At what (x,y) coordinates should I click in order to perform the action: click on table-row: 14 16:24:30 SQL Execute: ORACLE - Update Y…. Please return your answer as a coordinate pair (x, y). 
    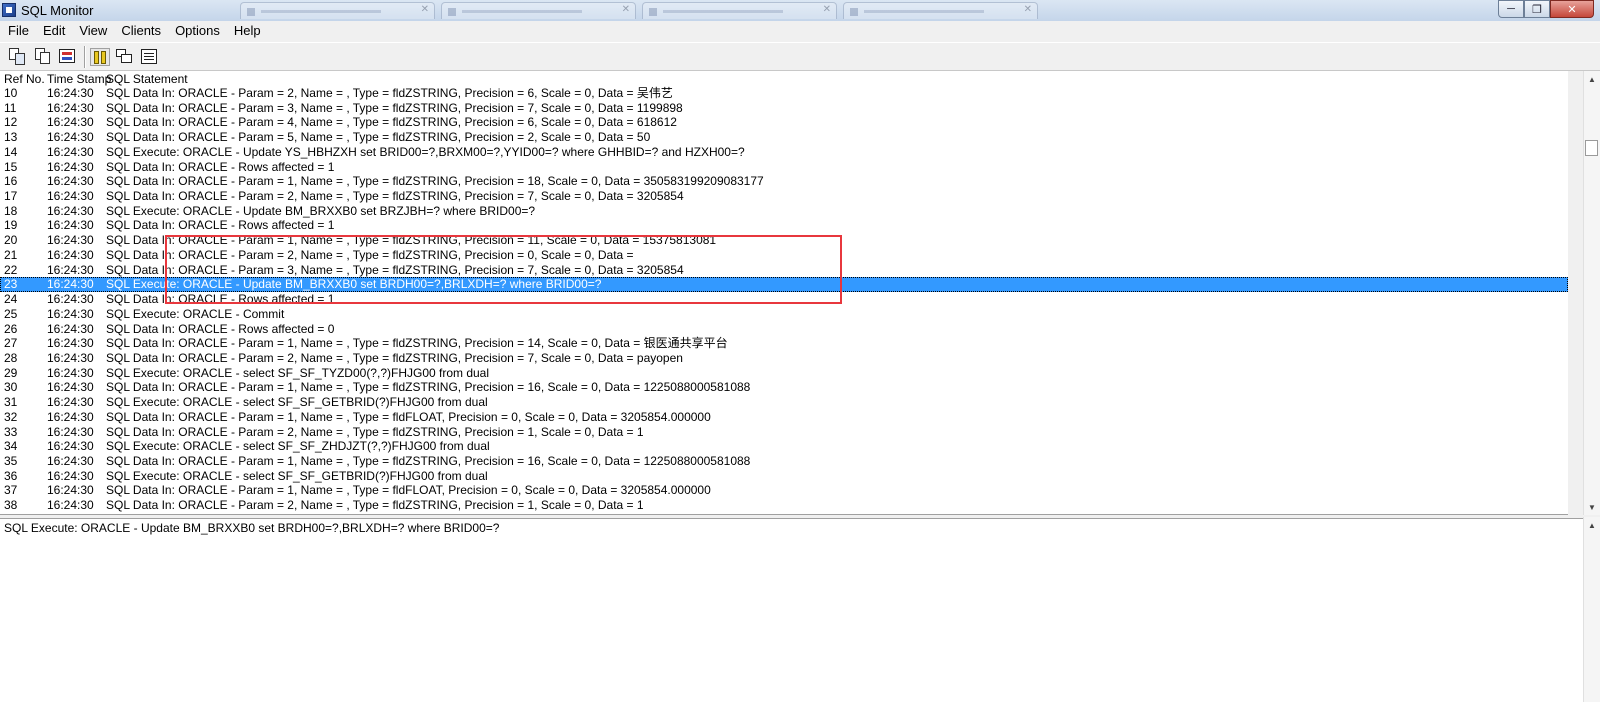
    Looking at the image, I should click on (784, 152).